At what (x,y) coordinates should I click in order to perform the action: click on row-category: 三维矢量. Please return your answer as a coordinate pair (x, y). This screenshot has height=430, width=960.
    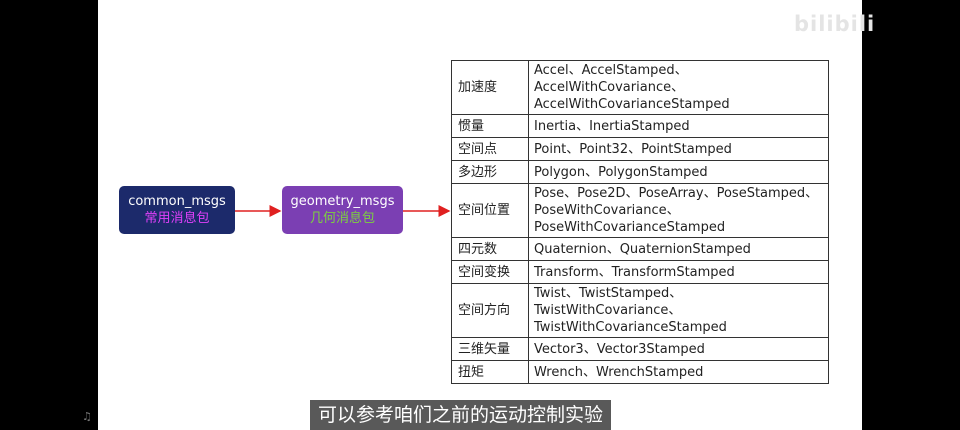
    Looking at the image, I should click on (490, 349).